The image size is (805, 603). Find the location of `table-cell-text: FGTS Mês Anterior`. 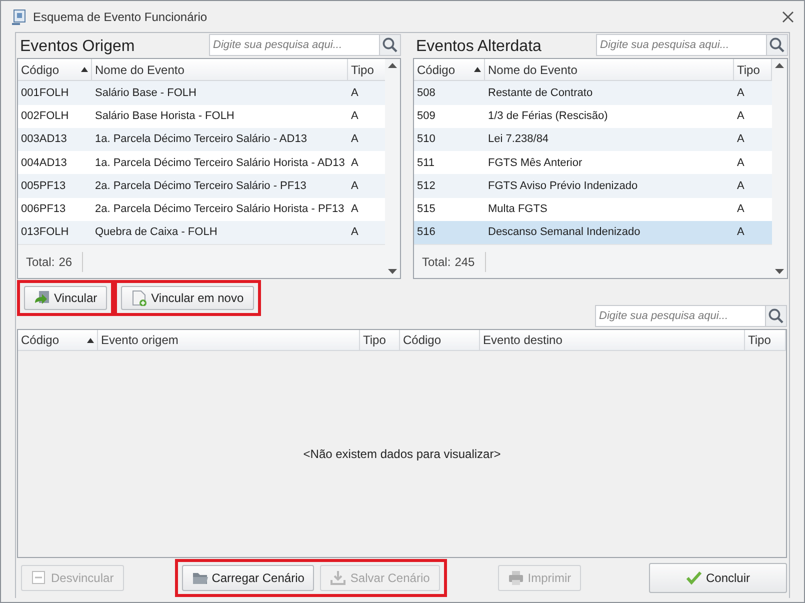

table-cell-text: FGTS Mês Anterior is located at coordinates (535, 162).